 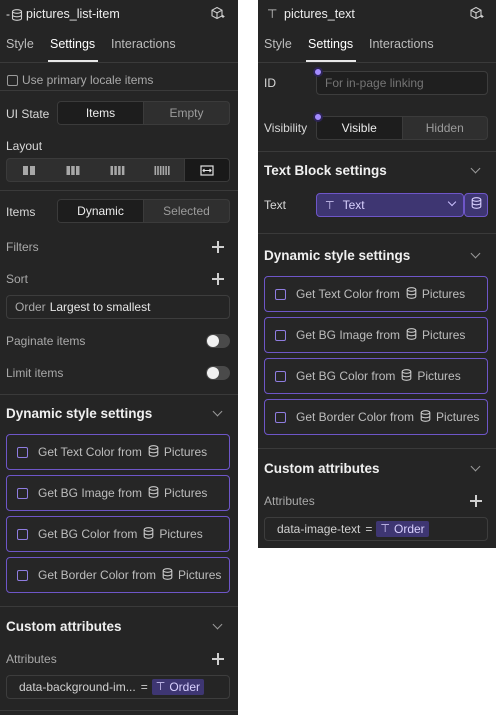 I want to click on items-segmented: Dynamic Selected, so click(x=143, y=211).